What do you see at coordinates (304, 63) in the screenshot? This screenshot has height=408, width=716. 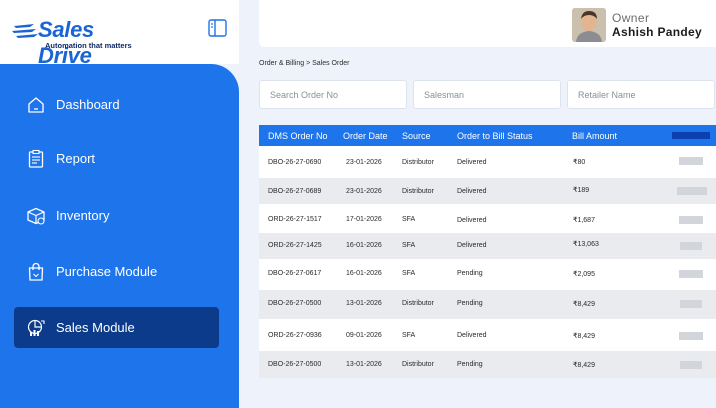 I see `breadcrumb: Order & Billing > Sales Order` at bounding box center [304, 63].